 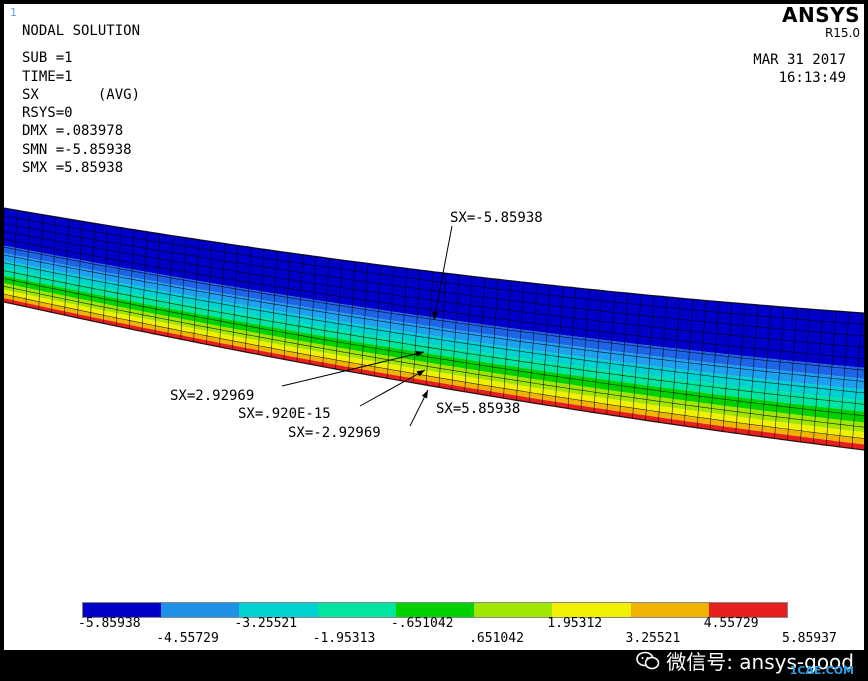 I want to click on annotation-label-3: SX=-2.92969, so click(x=334, y=433).